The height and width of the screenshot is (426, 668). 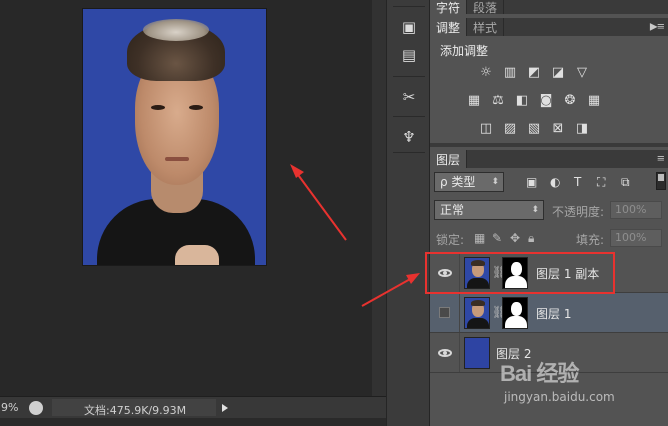 What do you see at coordinates (36, 408) in the screenshot?
I see `zoom-icon` at bounding box center [36, 408].